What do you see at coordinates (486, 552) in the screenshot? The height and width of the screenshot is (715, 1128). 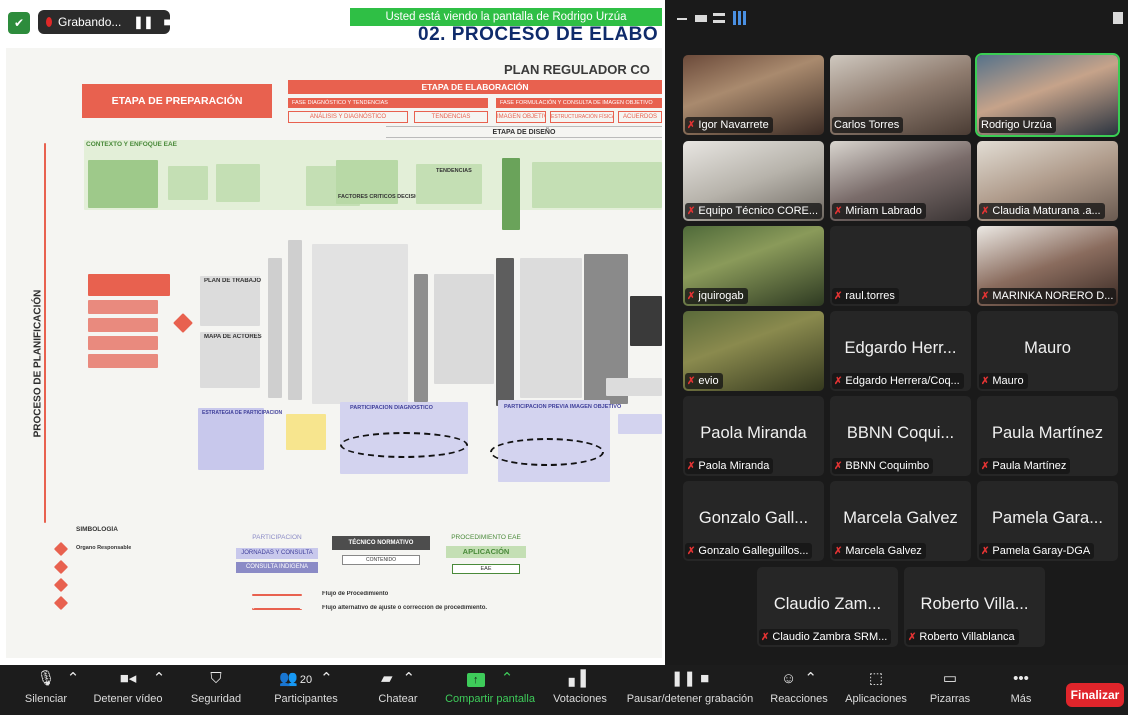 I see `leg-aplicacion: APLICACIÓN` at bounding box center [486, 552].